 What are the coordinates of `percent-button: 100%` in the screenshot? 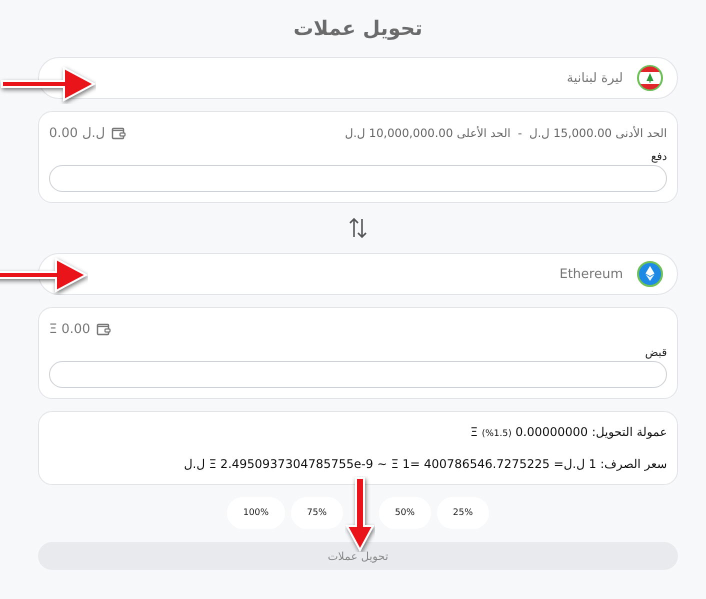 It's located at (256, 513).